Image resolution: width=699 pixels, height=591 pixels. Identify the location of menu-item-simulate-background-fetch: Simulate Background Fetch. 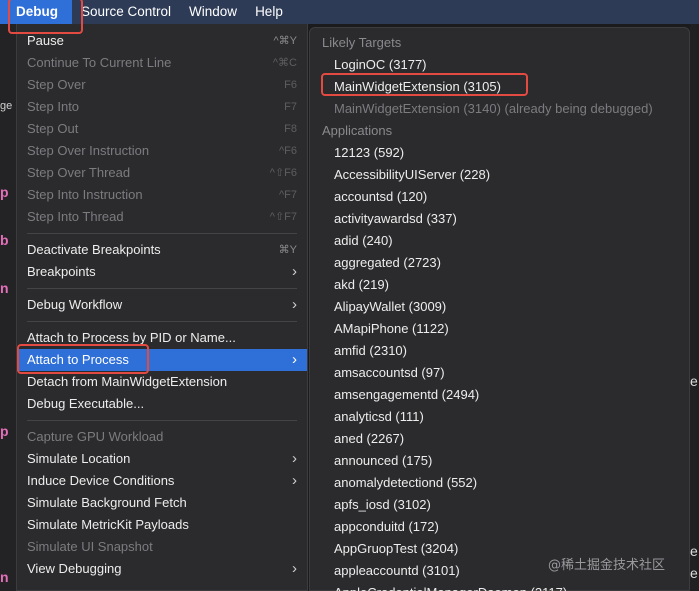
(162, 503).